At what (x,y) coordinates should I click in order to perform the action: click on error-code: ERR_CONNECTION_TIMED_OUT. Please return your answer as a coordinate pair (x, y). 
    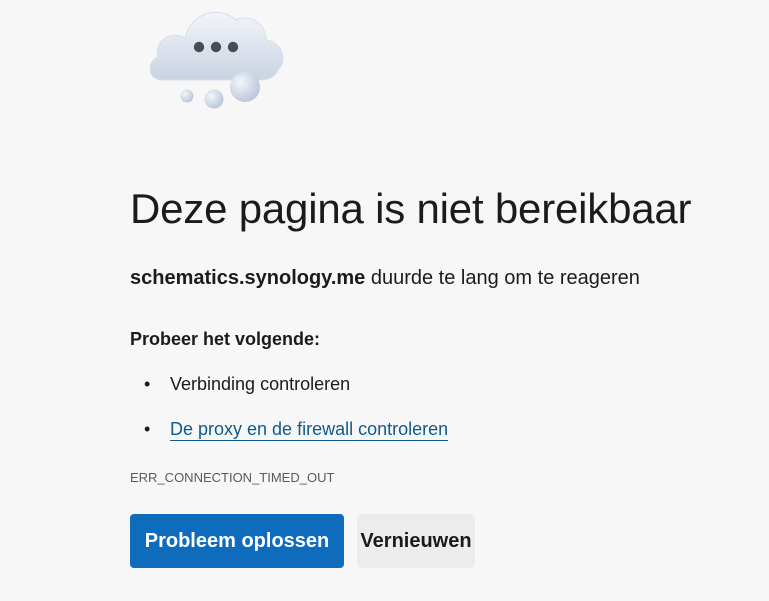
    Looking at the image, I should click on (232, 477).